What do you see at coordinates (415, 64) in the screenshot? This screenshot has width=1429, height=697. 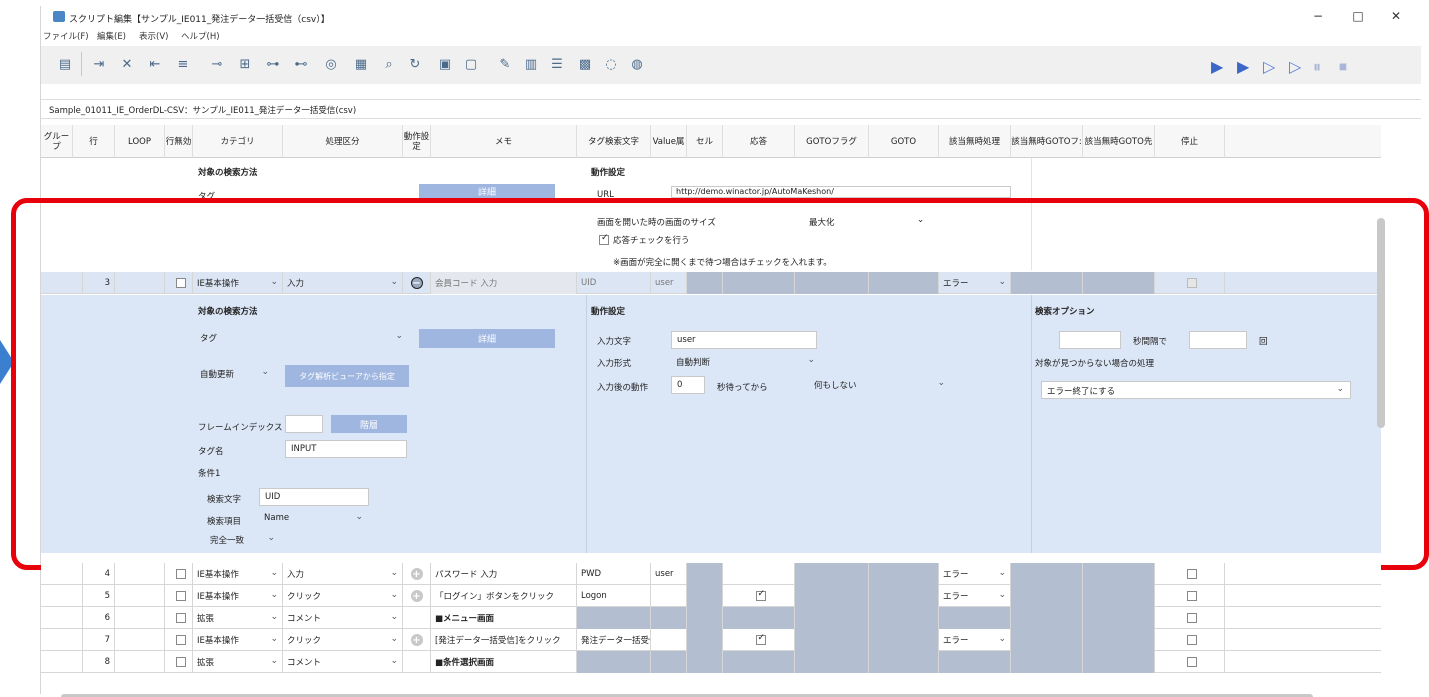 I see `refresh-icon: ↻` at bounding box center [415, 64].